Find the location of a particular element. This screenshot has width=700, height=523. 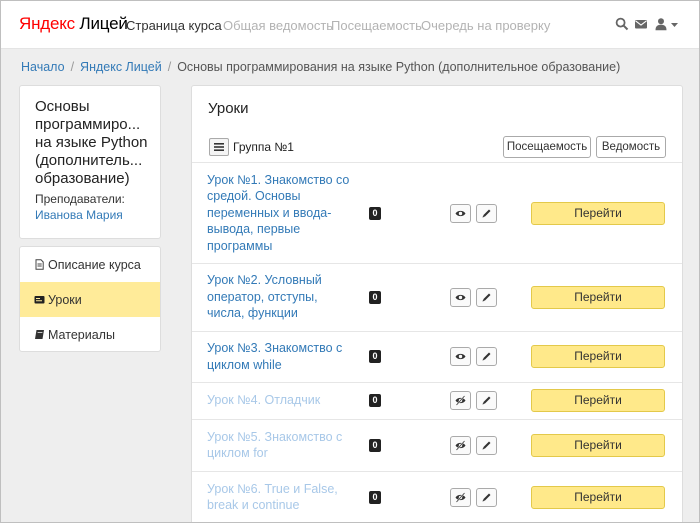

course-menu: Описание курса Уроки Материалы is located at coordinates (90, 299).